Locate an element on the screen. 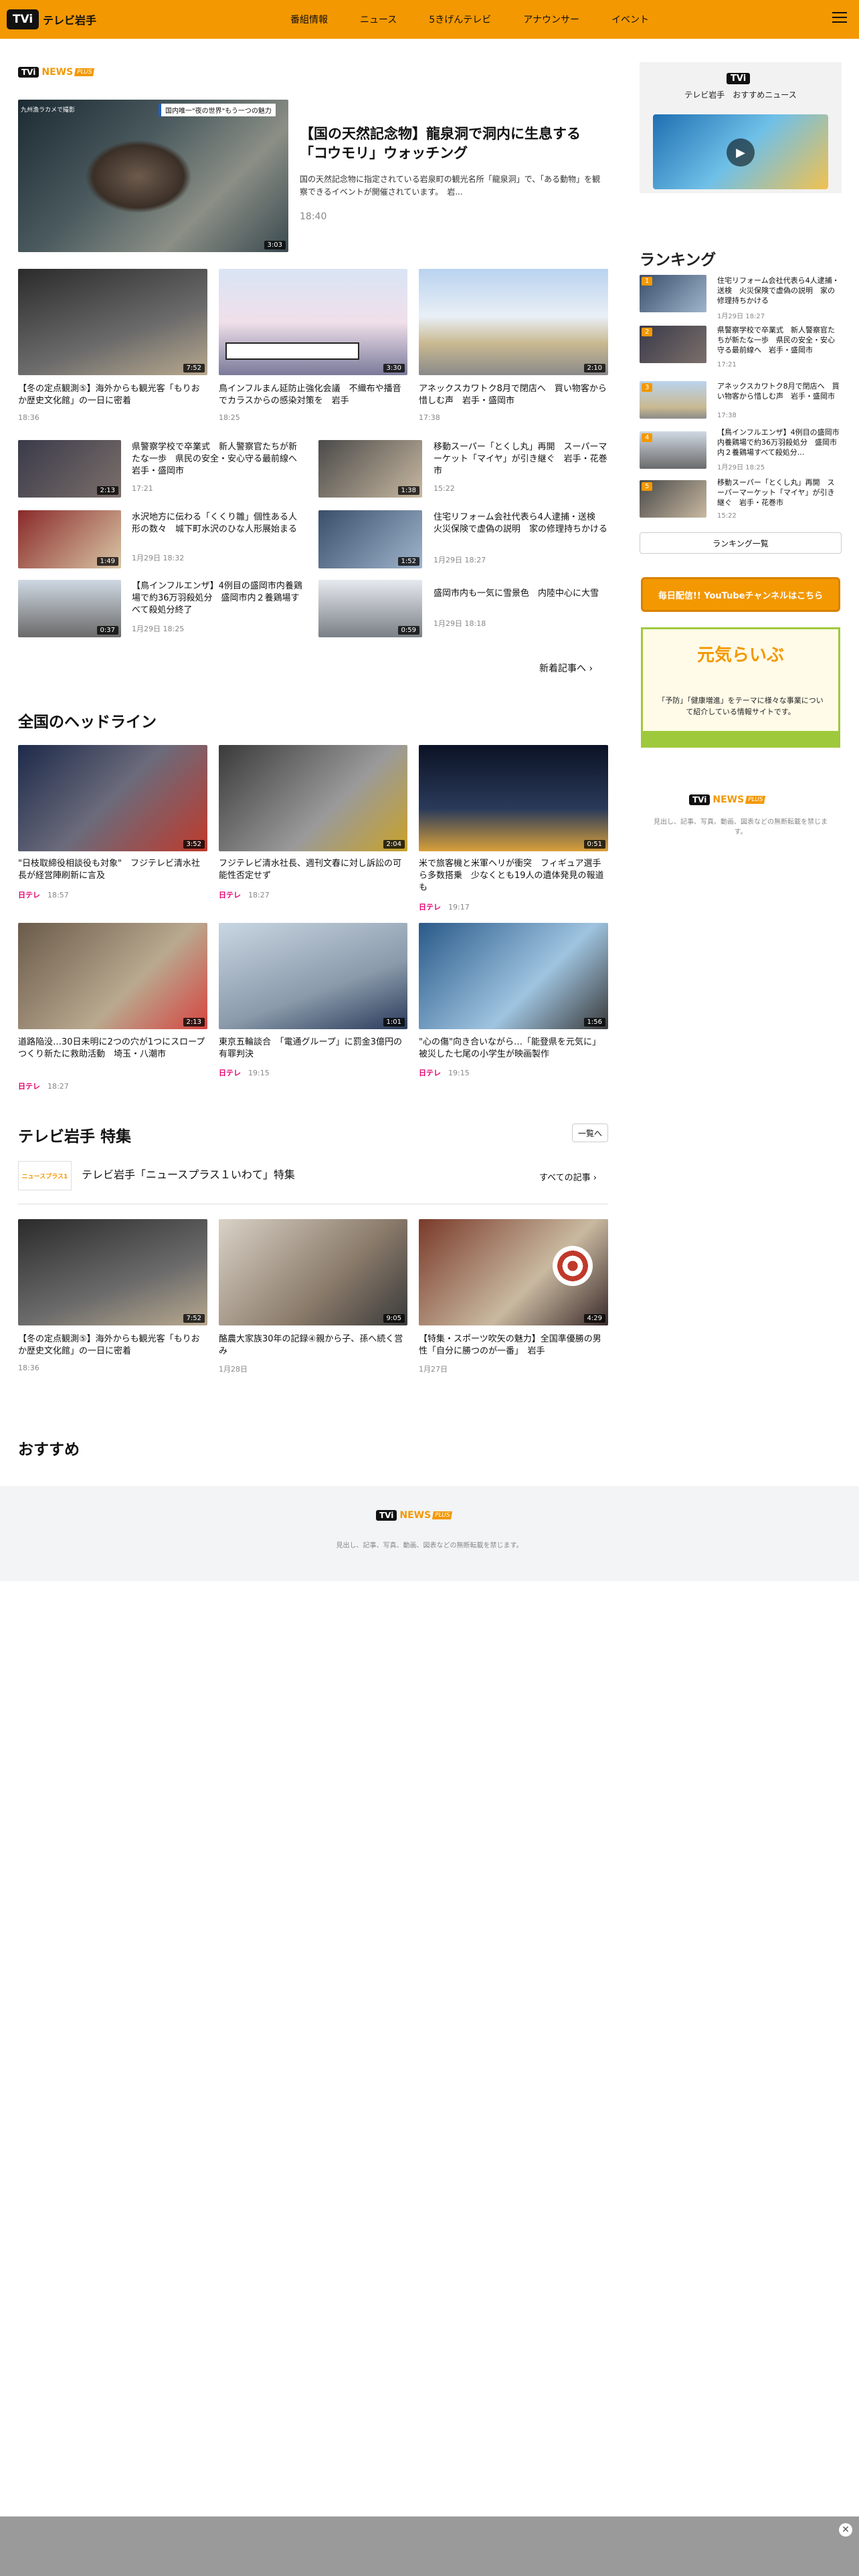 This screenshot has width=859, height=2576. nav-5kigen: 5きげんテレビ is located at coordinates (460, 19).